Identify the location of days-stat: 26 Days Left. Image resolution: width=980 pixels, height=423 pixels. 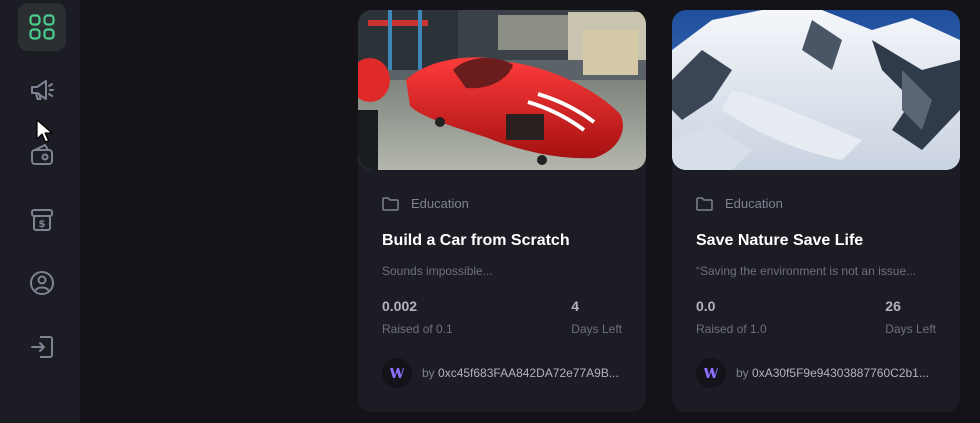
(910, 317).